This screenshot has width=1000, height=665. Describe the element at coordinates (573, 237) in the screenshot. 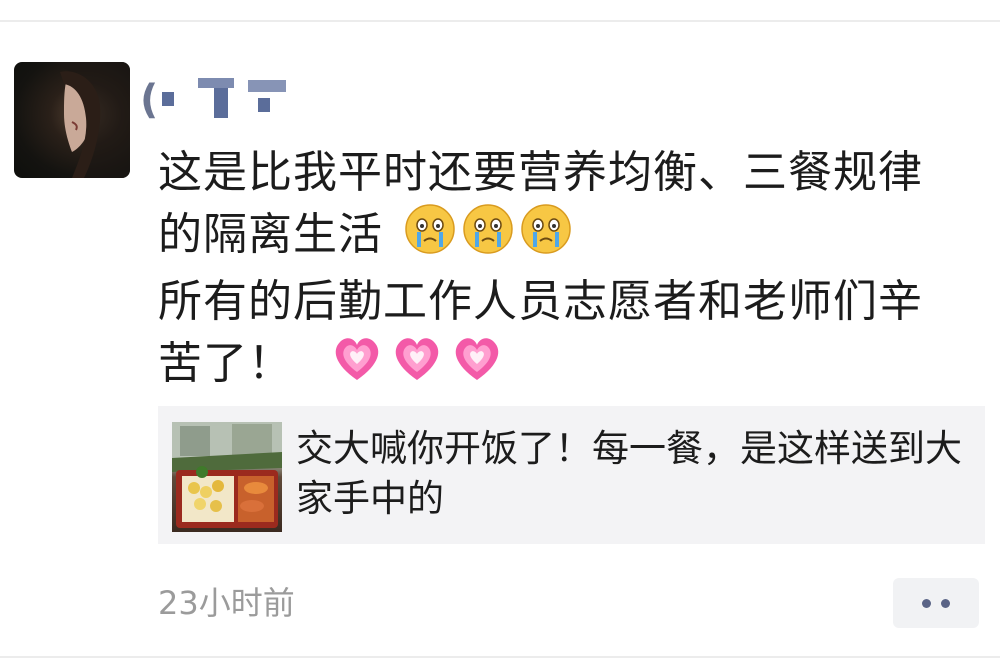

I see `post-text-line-2-wrap: 的隔离生活` at that location.